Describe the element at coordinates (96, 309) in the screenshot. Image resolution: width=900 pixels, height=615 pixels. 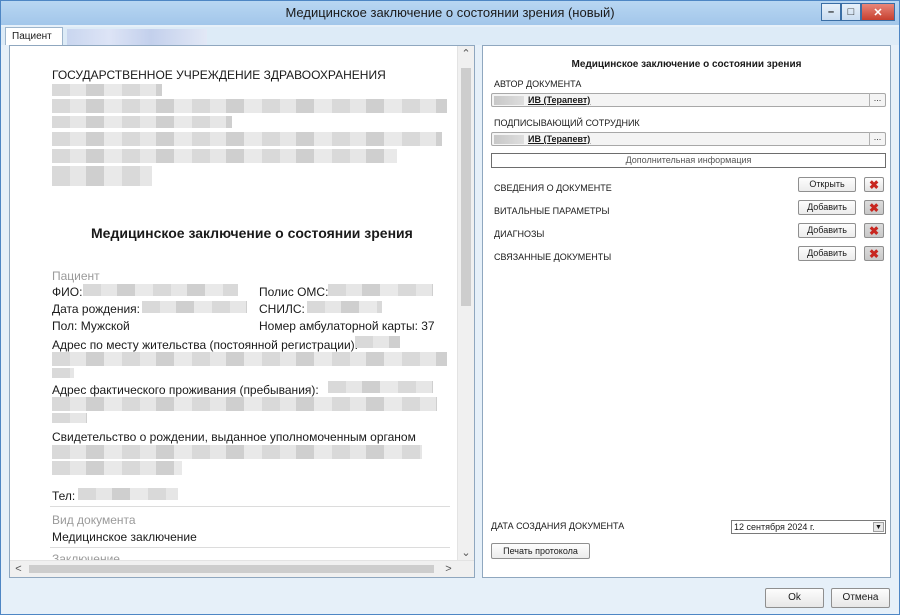
I see `dob-label: Дата рождения:` at that location.